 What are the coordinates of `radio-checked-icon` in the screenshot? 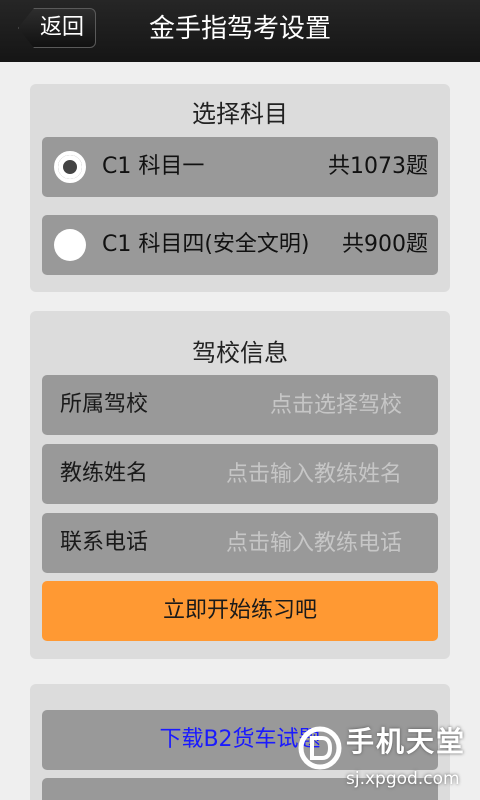 It's located at (70, 167).